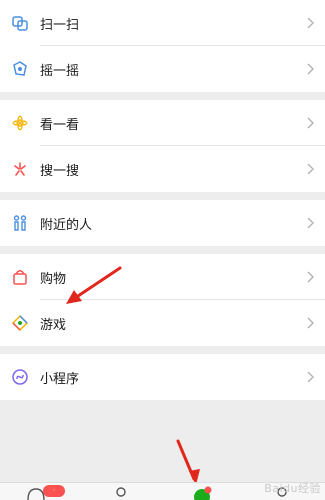 The width and height of the screenshot is (325, 500). Describe the element at coordinates (54, 491) in the screenshot. I see `chats-badge: ·` at that location.